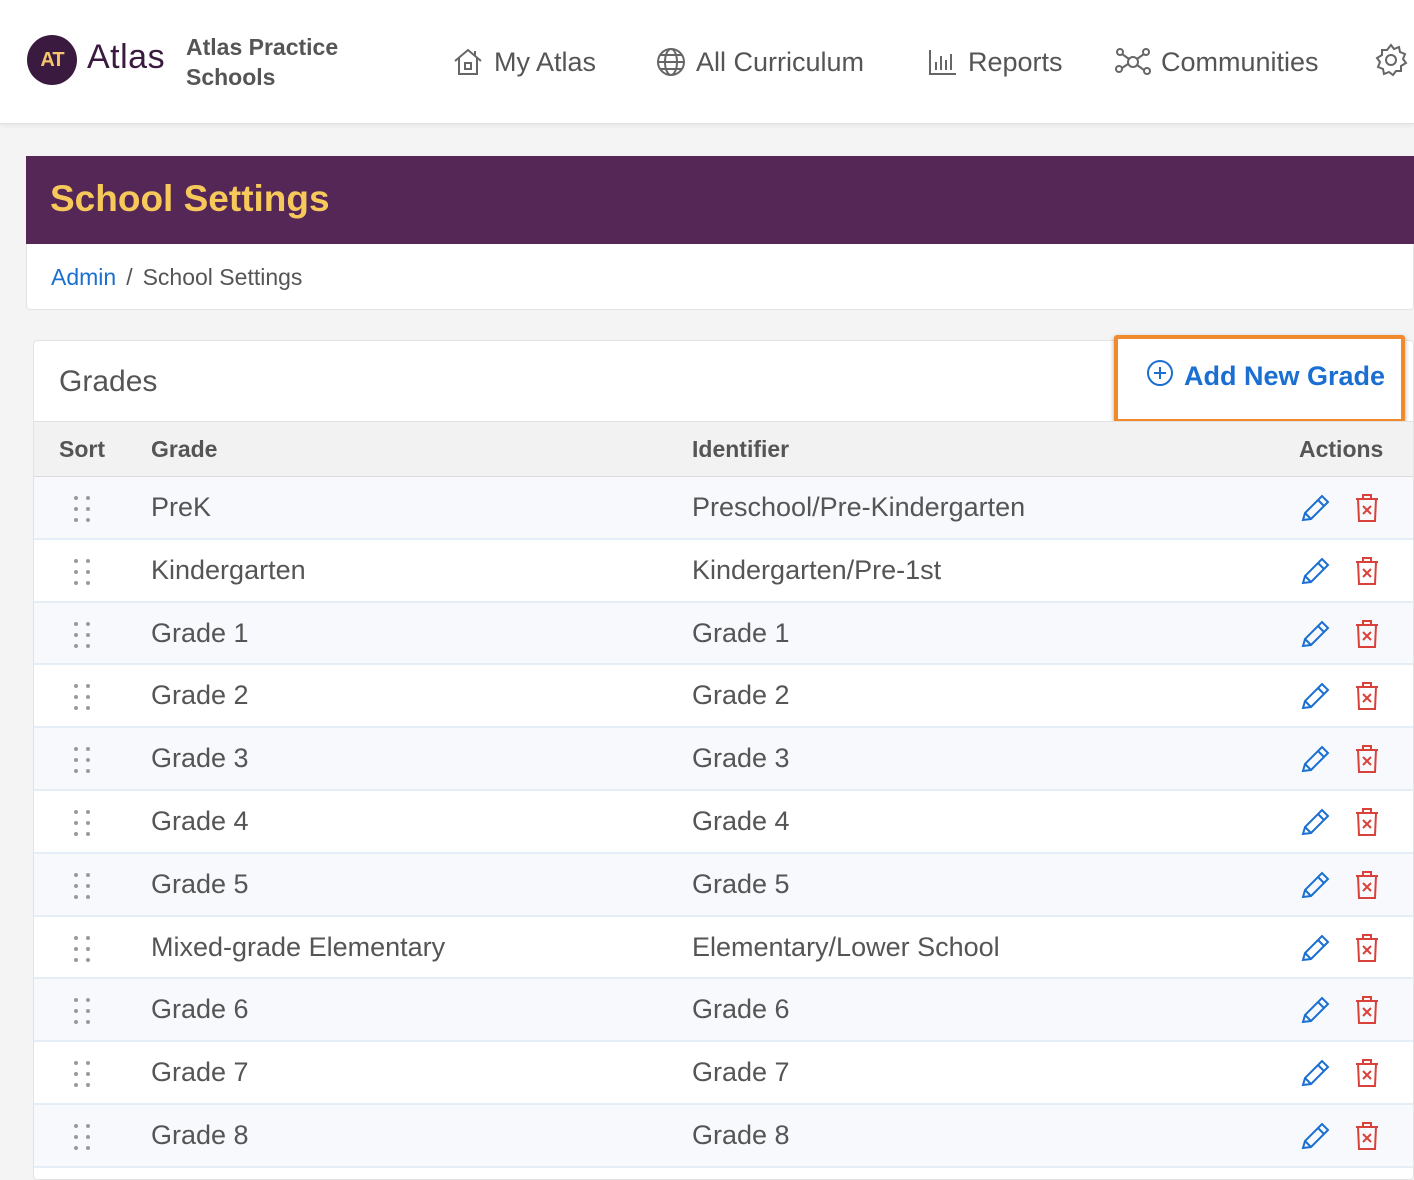 Image resolution: width=1414 pixels, height=1180 pixels. Describe the element at coordinates (671, 62) in the screenshot. I see `globe-icon` at that location.